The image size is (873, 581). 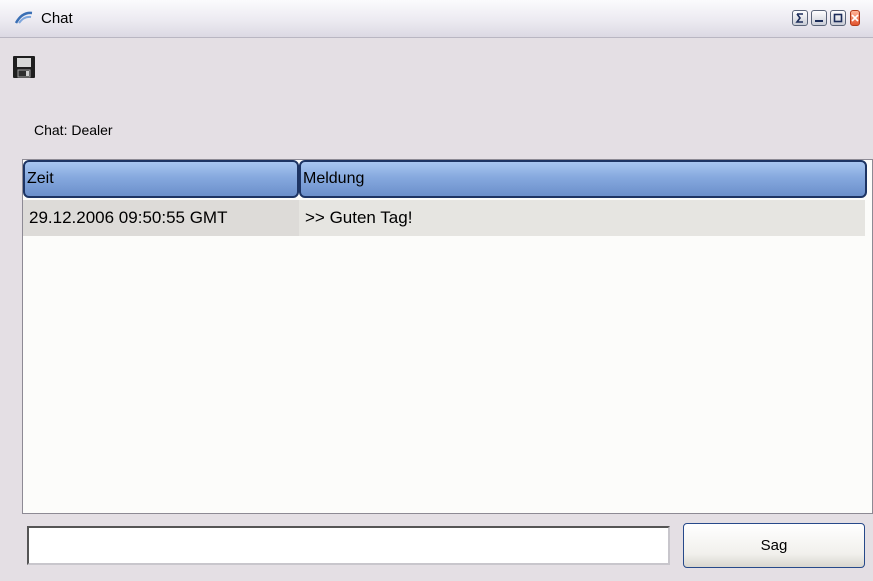 I want to click on table-row: 29.12.2006 09:50:55 GMT >> Guten Tag!, so click(x=444, y=218).